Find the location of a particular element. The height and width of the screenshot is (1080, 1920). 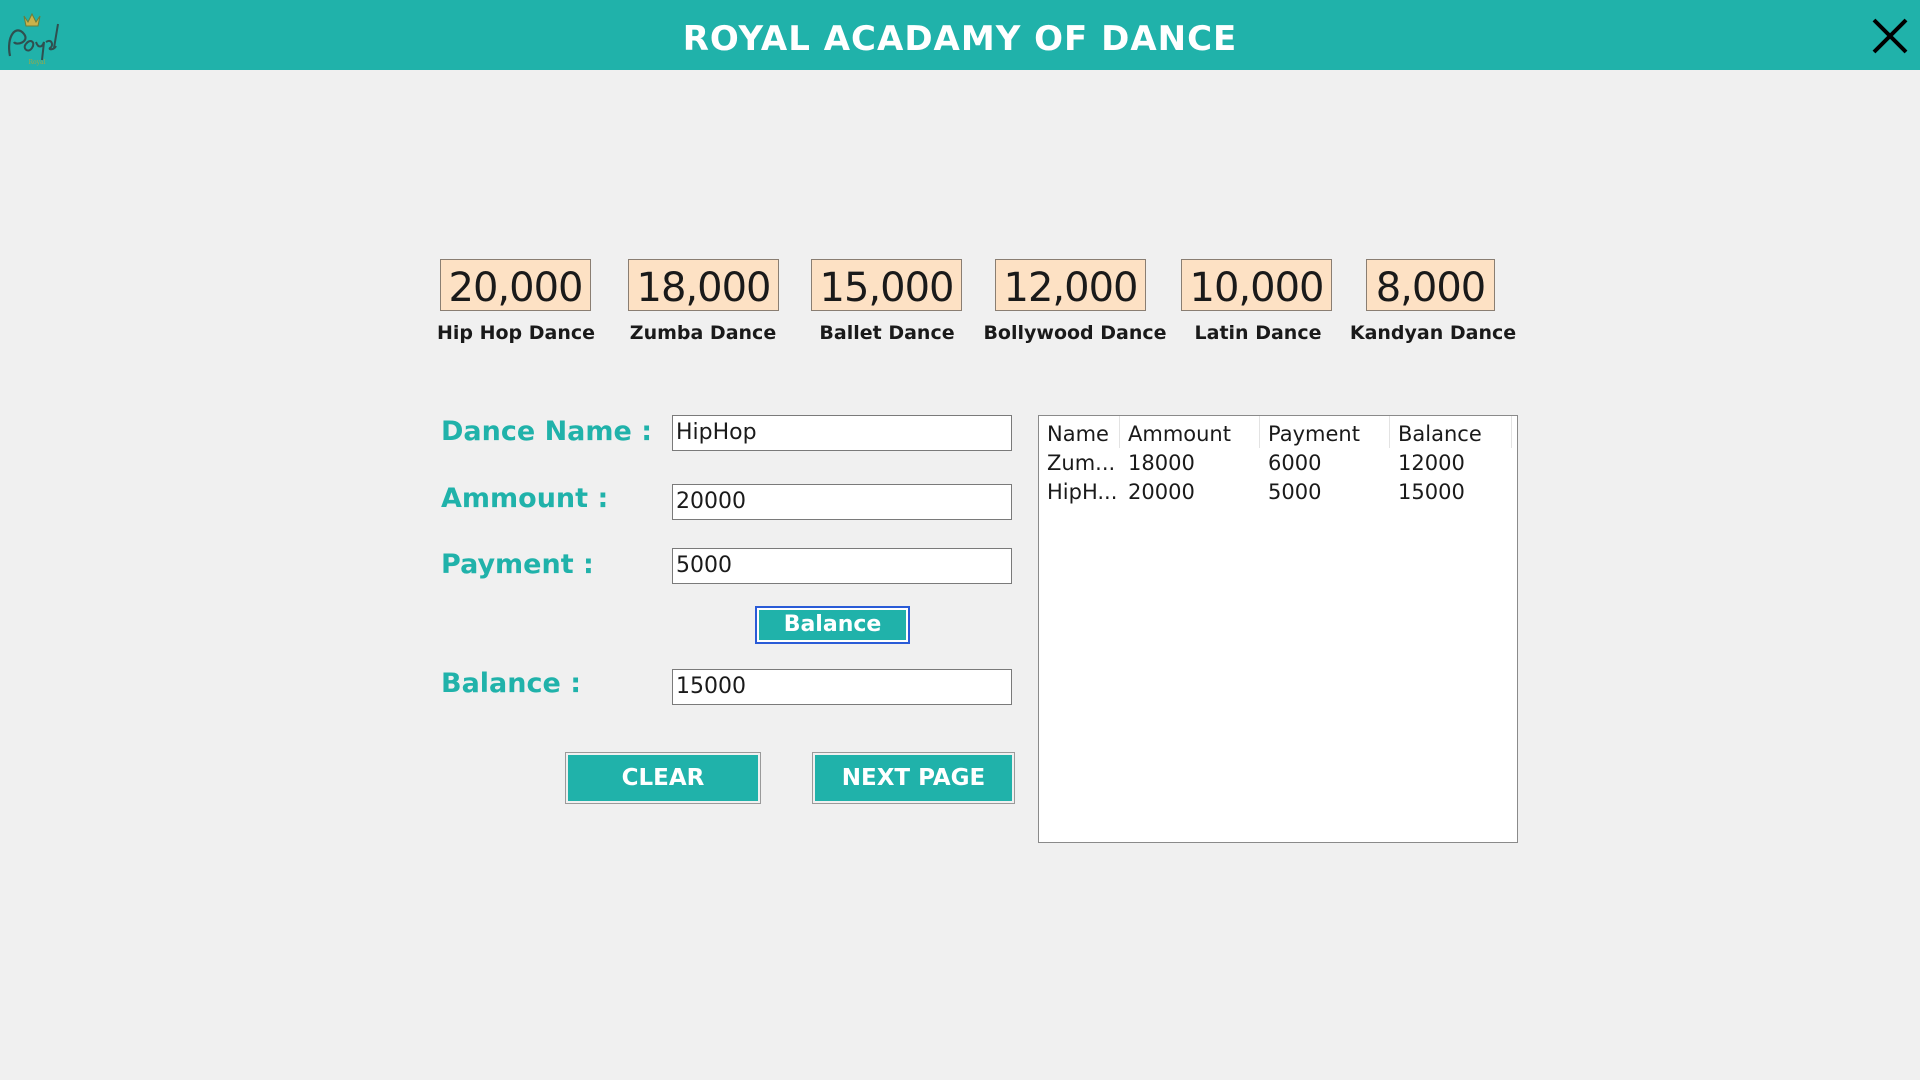

column-header-amount: Ammount is located at coordinates (1190, 432).